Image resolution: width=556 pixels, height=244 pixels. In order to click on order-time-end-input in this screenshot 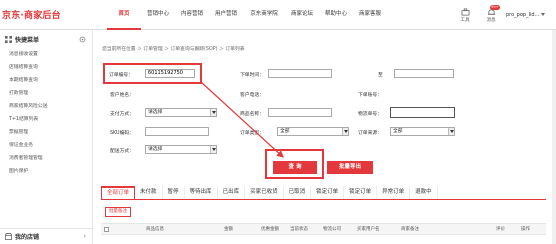, I will do `click(424, 73)`.